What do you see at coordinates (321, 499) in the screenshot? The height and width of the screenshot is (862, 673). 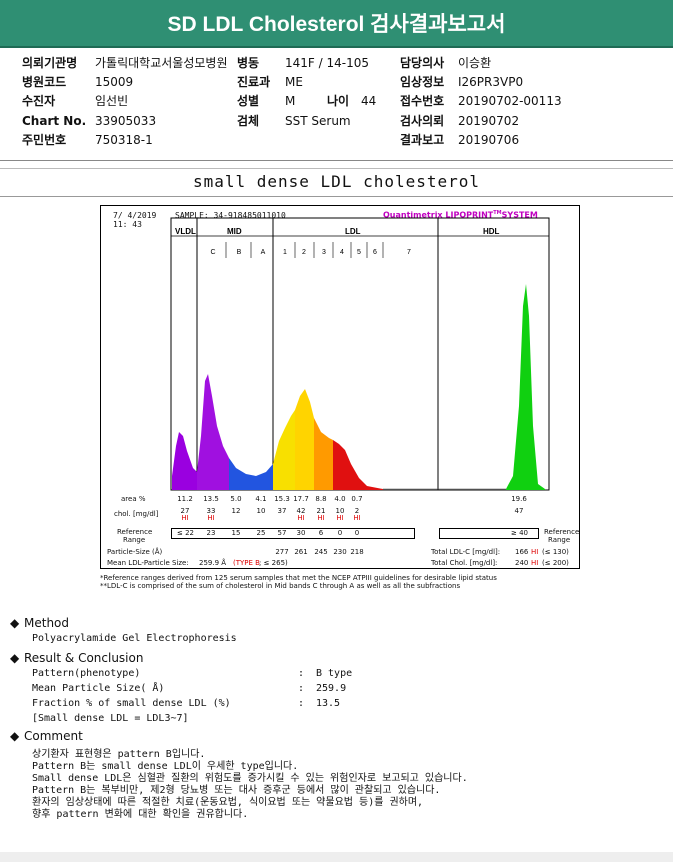 I see `area-cell: 8.8` at bounding box center [321, 499].